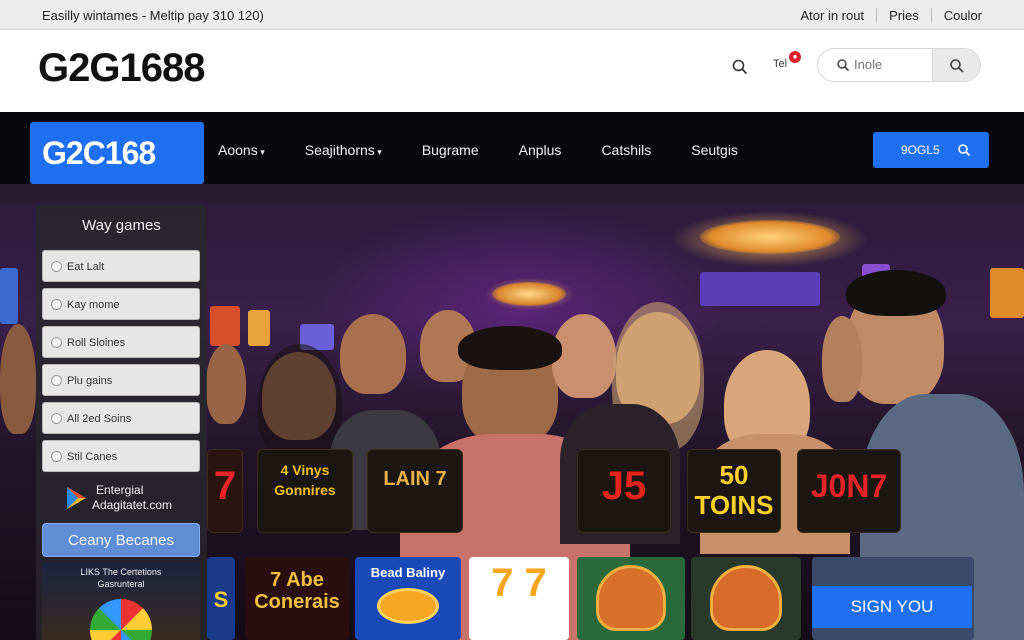 This screenshot has width=1024, height=640. Describe the element at coordinates (241, 150) in the screenshot. I see `nav-item-aoons: Aoons` at that location.